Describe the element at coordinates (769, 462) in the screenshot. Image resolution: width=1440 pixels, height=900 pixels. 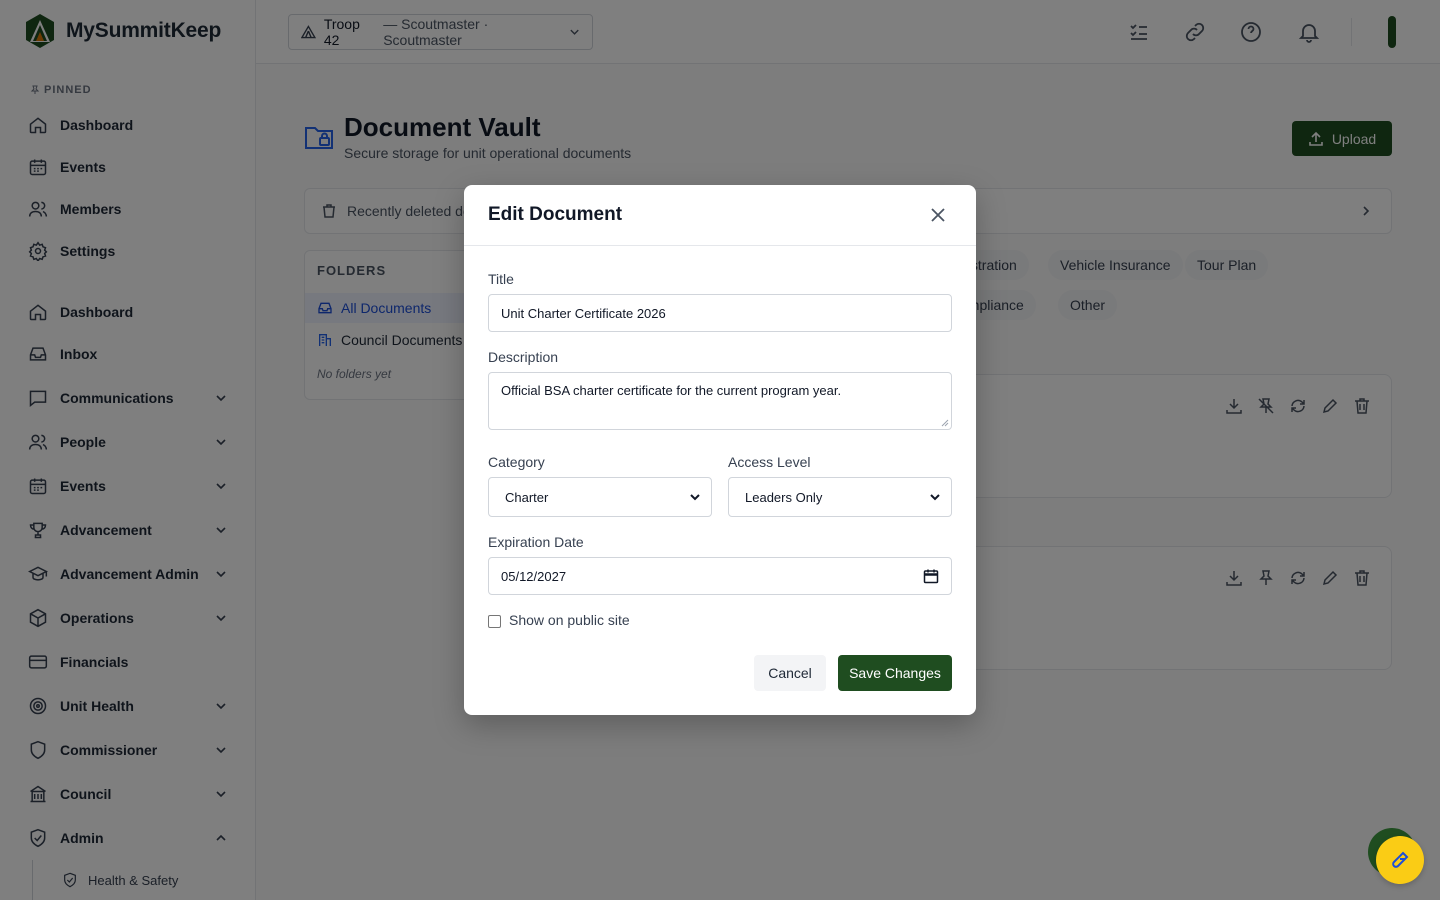
I see `access-level-label: Access Level` at that location.